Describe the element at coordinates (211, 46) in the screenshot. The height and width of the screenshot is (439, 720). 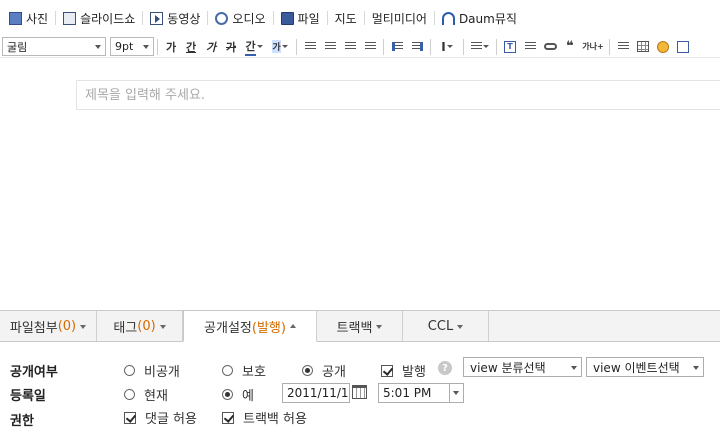
I see `italic-button: 가` at that location.